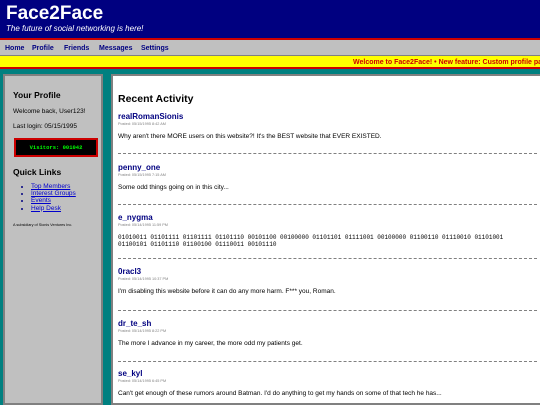 Image resolution: width=540 pixels, height=405 pixels. I want to click on activity-title: Recent Activity, so click(156, 99).